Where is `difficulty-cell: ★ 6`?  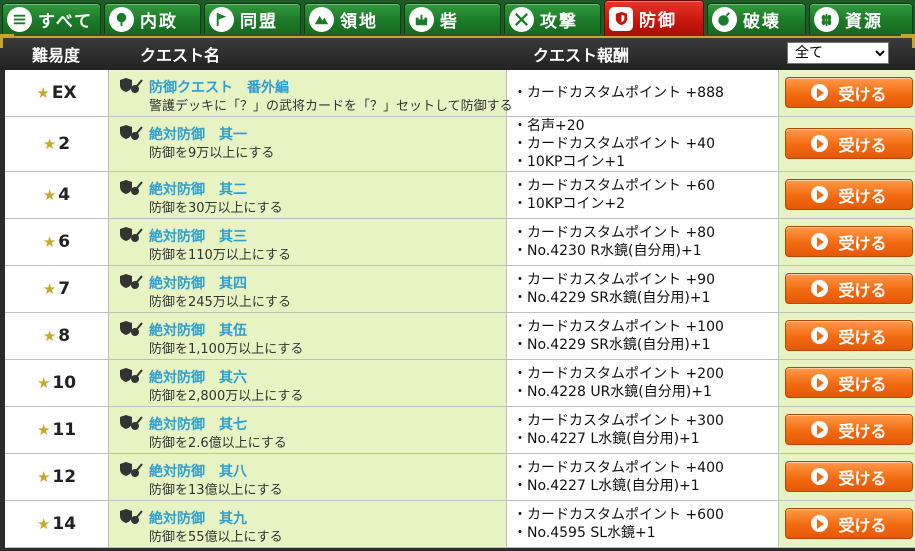
difficulty-cell: ★ 6 is located at coordinates (57, 242).